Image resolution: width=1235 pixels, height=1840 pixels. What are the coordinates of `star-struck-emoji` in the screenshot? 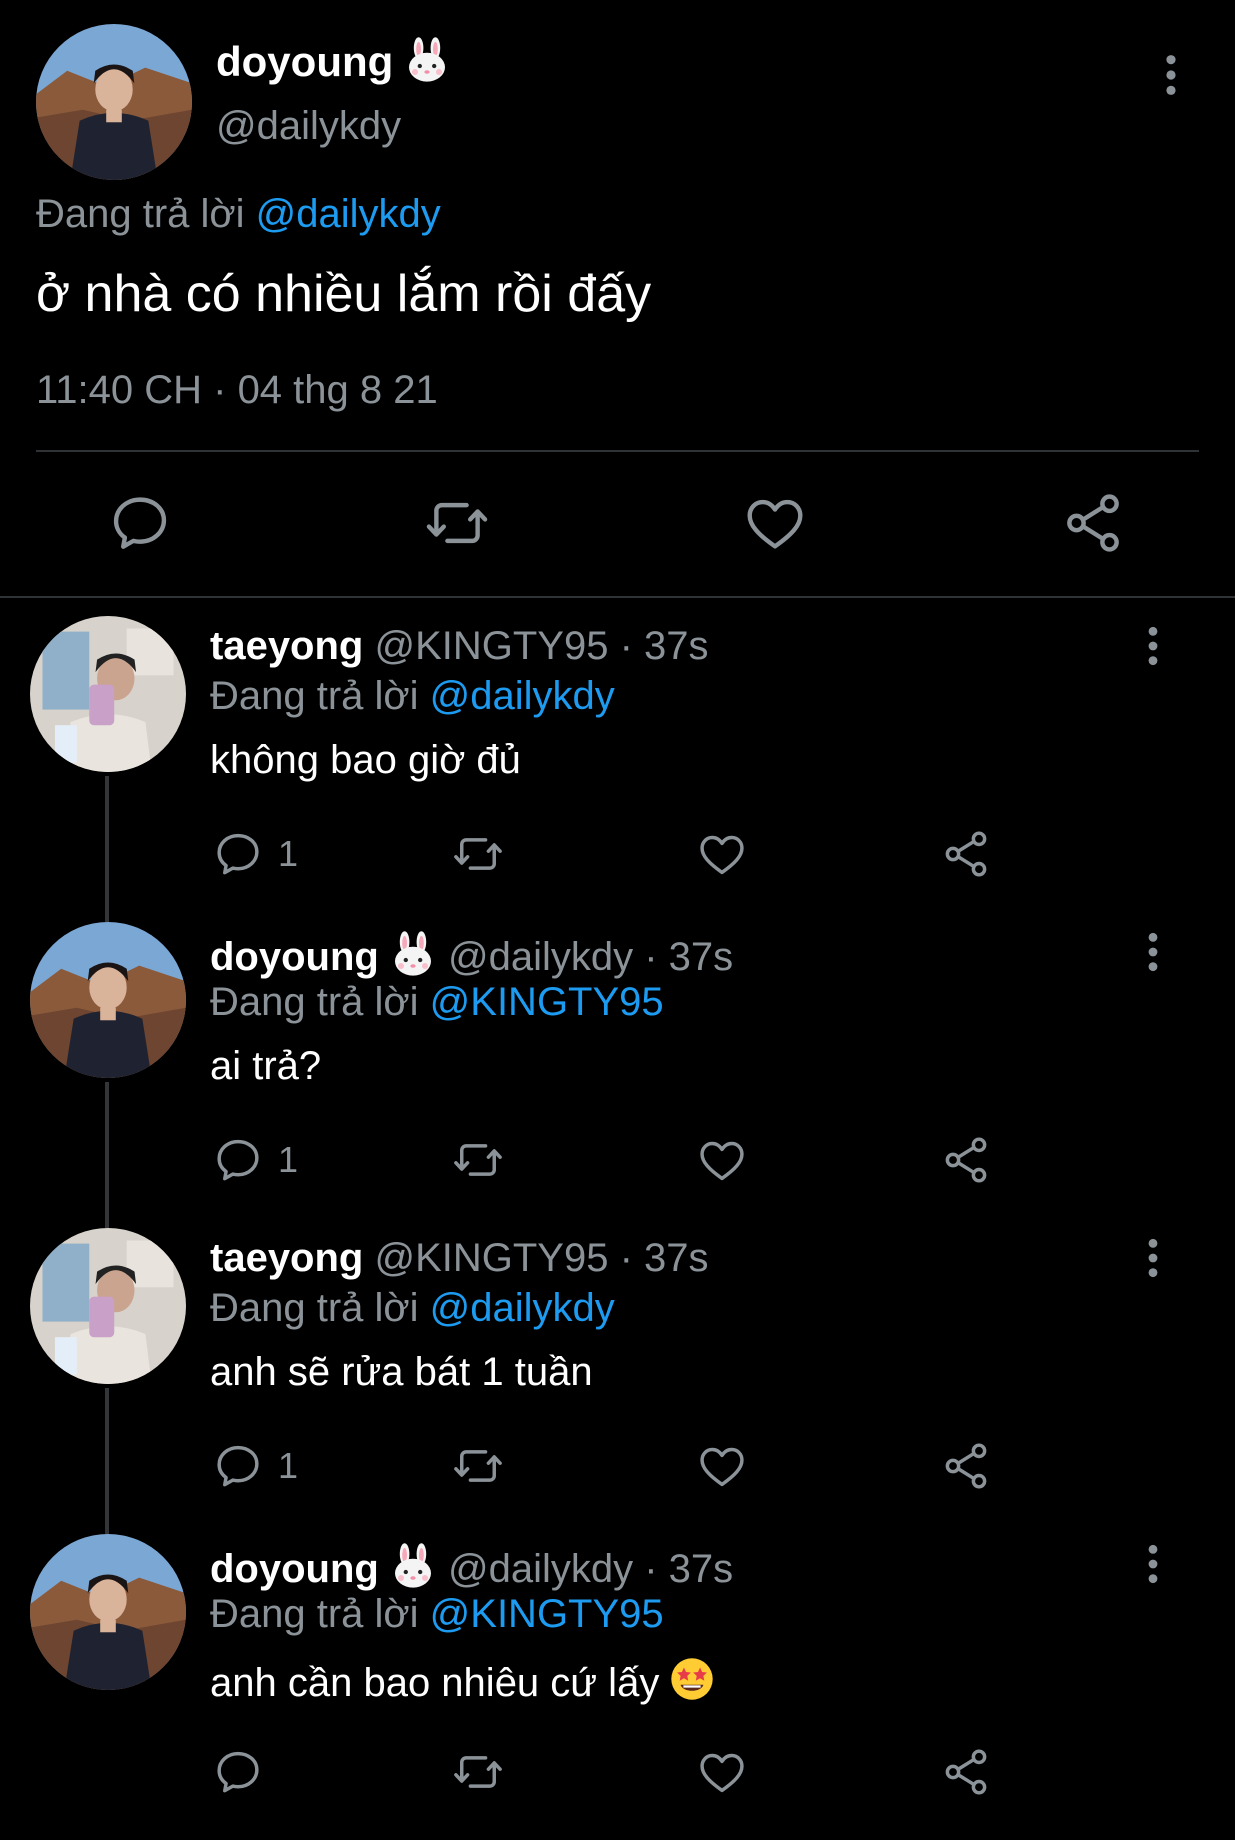 It's located at (692, 1679).